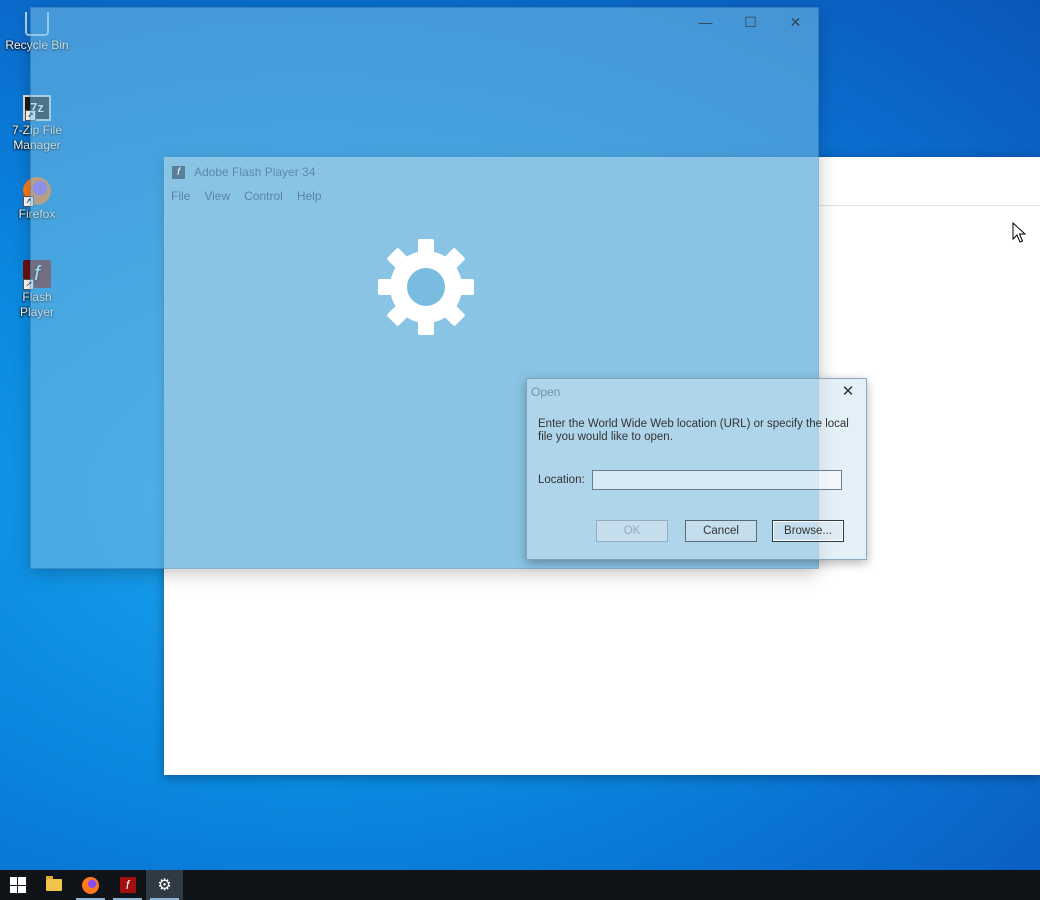  I want to click on taskbar-flash-player: f, so click(127, 885).